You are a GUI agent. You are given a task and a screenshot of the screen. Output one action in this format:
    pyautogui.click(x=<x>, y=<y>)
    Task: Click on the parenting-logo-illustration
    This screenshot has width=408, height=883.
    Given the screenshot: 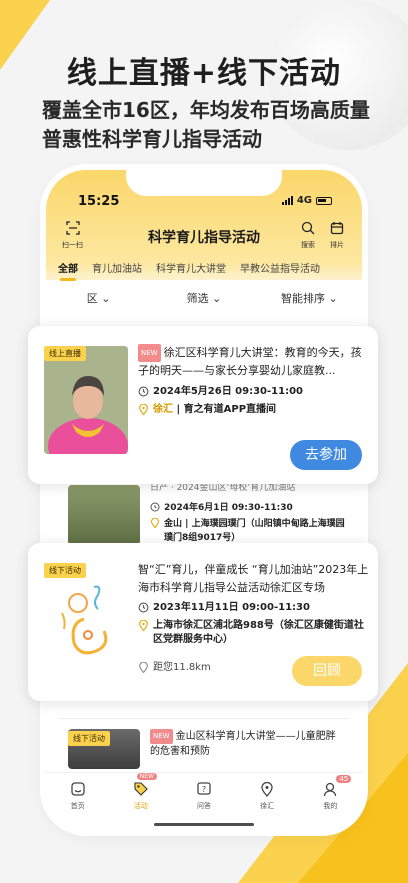 What is the action you would take?
    pyautogui.click(x=86, y=615)
    